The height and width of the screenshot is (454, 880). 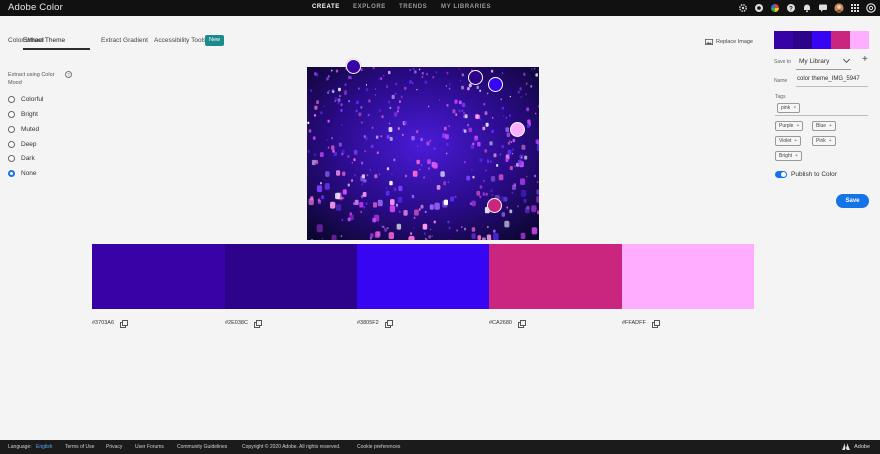 What do you see at coordinates (759, 8) in the screenshot?
I see `creative-cloud-icon` at bounding box center [759, 8].